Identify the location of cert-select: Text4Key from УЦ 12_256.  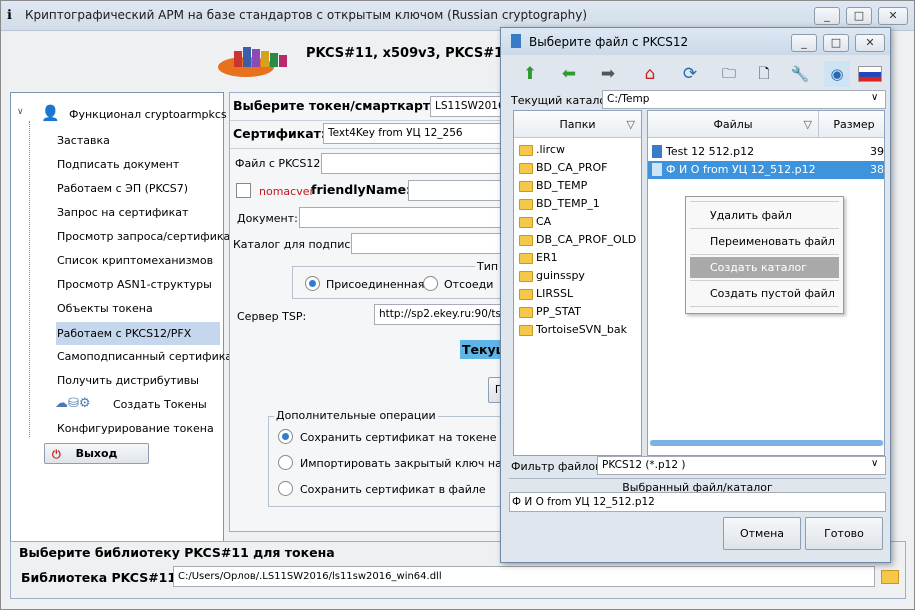
(415, 133).